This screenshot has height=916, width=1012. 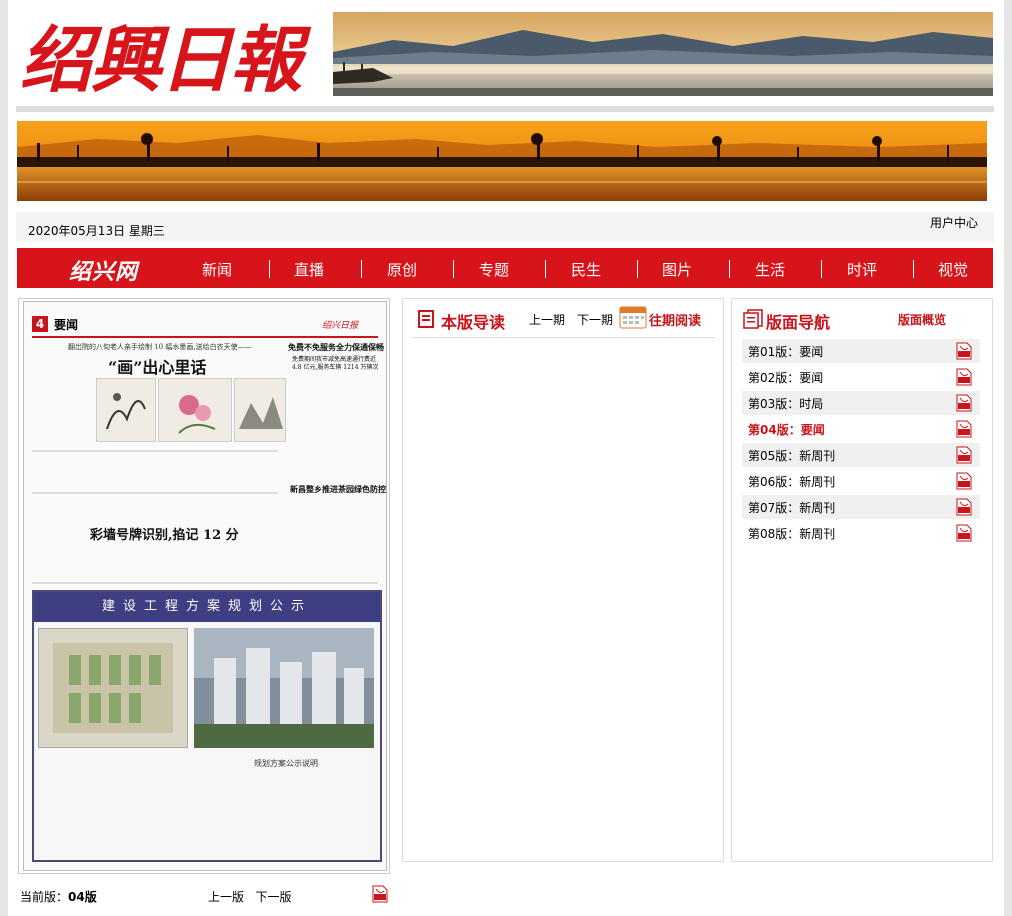 I want to click on nav-logo: 绍兴网, so click(x=103, y=270).